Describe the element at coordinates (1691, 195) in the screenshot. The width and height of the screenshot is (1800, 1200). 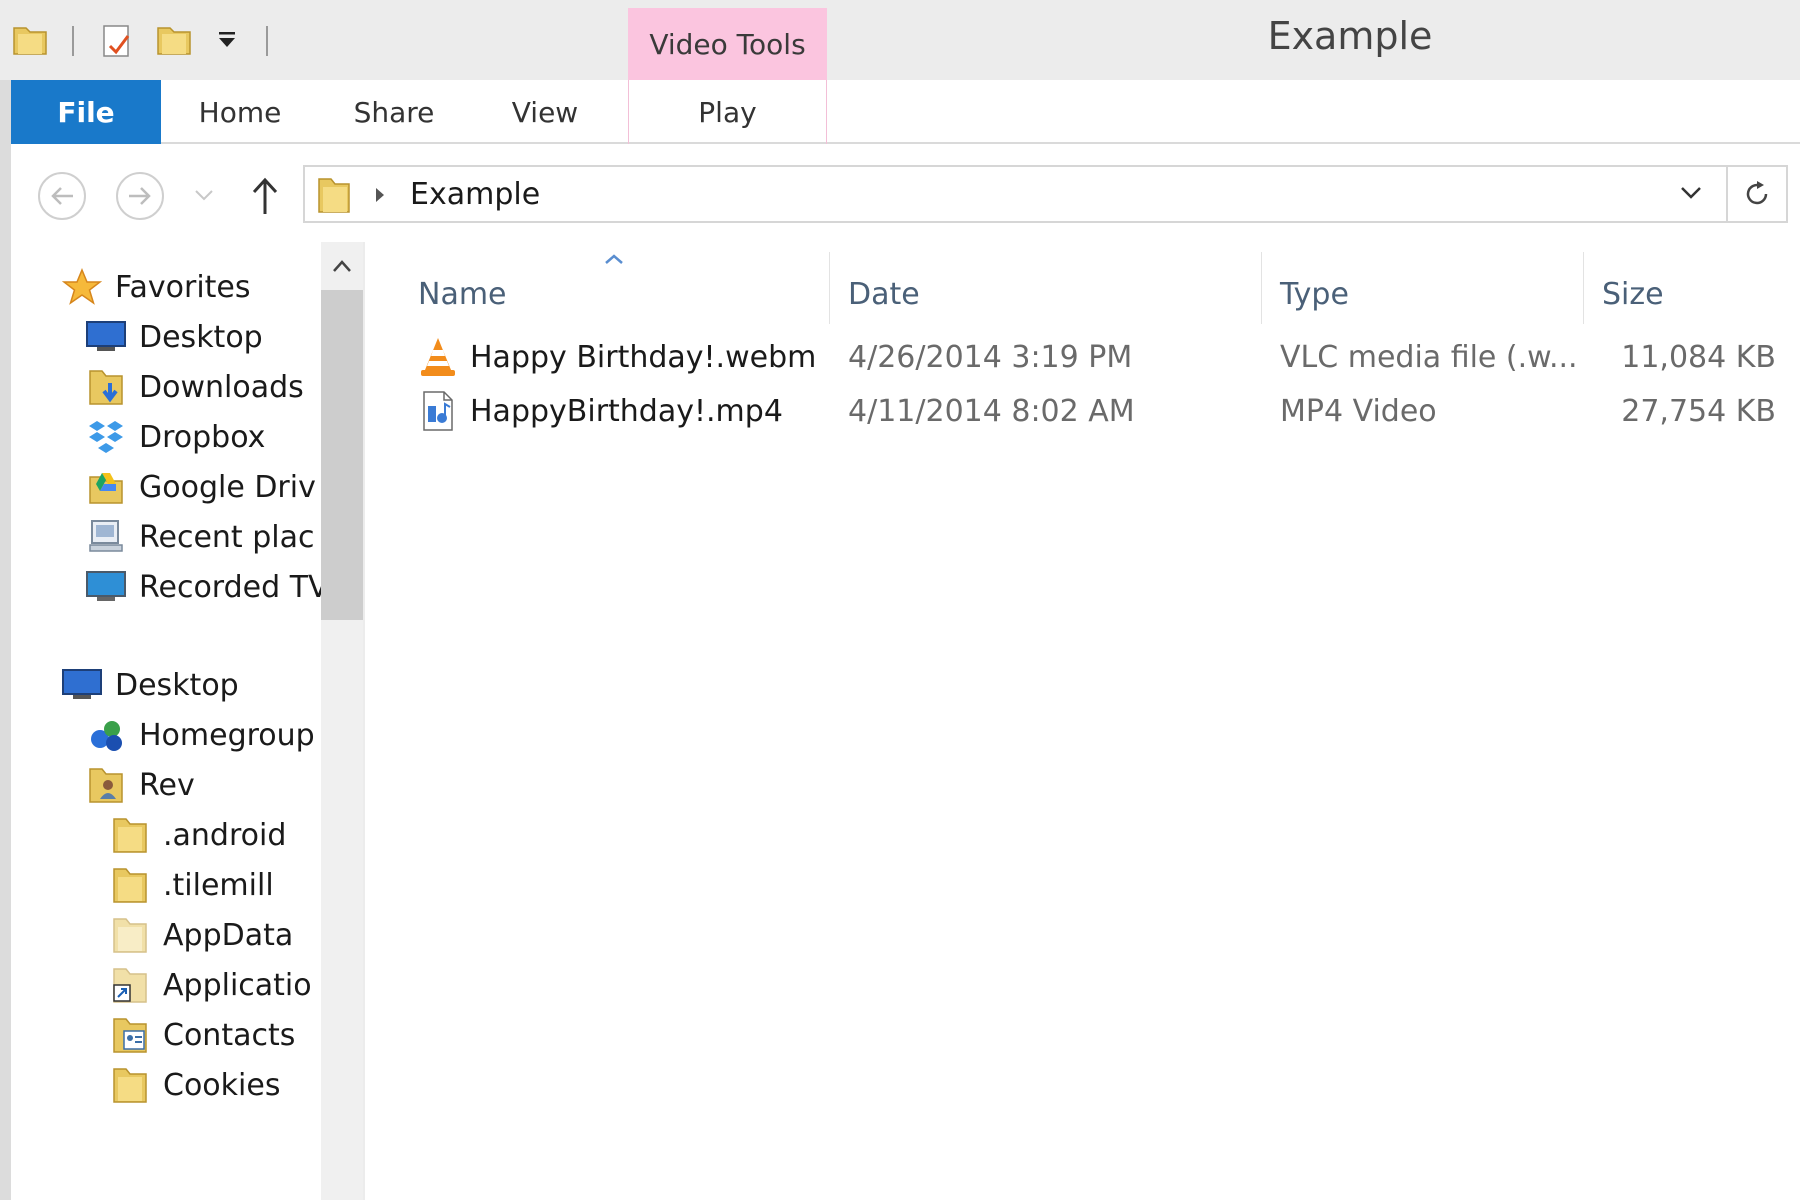
I see `address-history-chevron-icon` at that location.